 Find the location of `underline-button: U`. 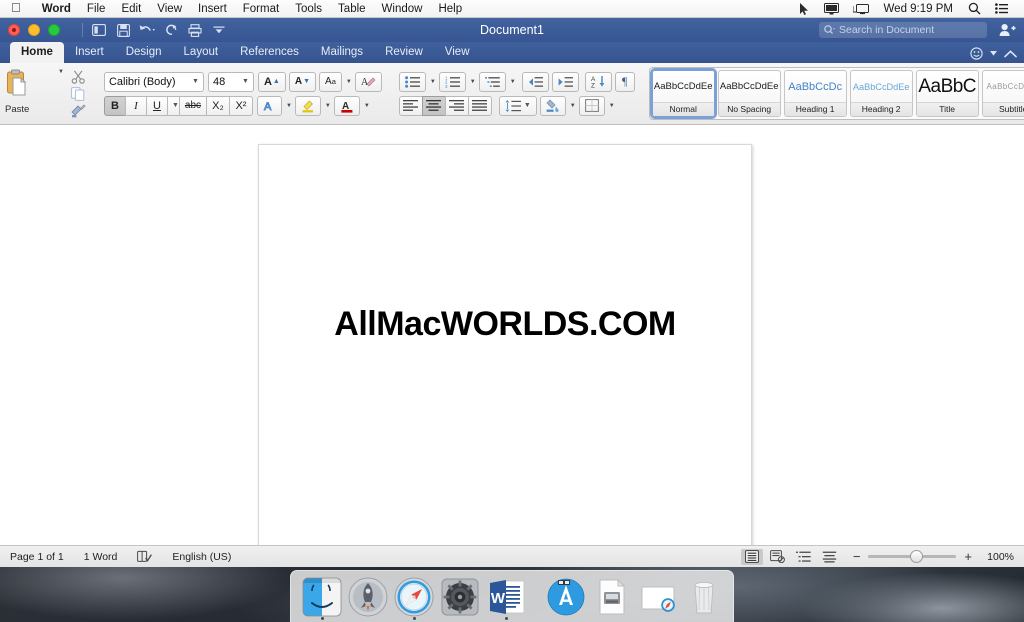

underline-button: U is located at coordinates (156, 105).